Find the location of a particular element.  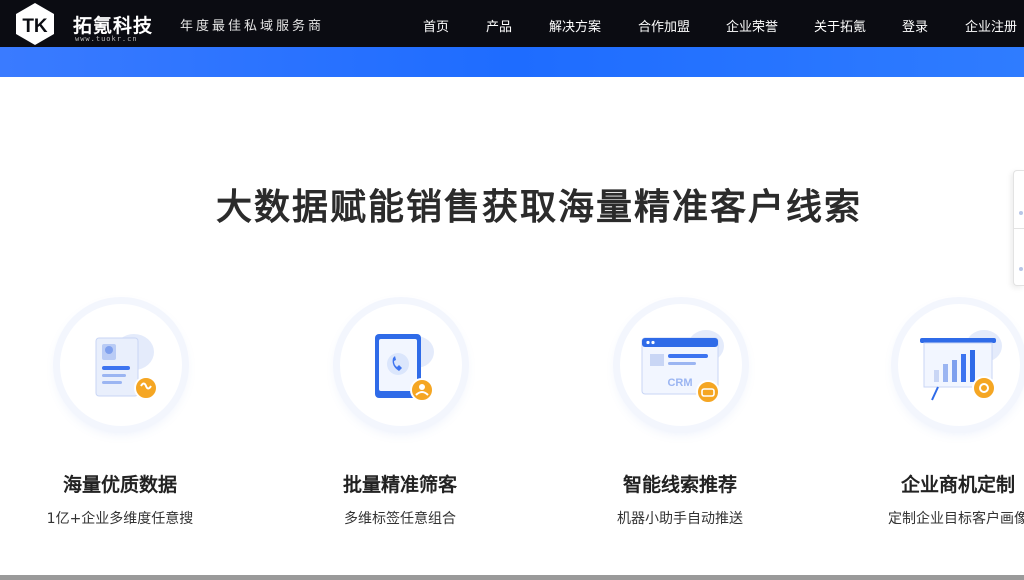

side-floating-toolbar is located at coordinates (1018, 228).